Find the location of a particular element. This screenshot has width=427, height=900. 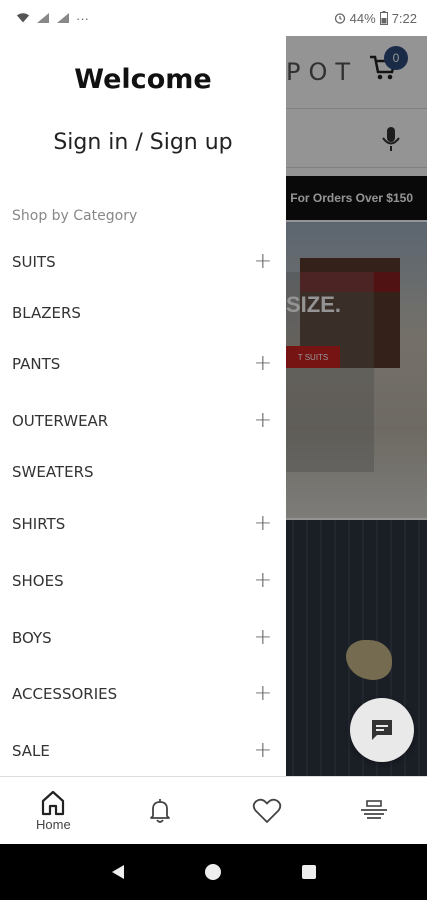

category-label: PANTS is located at coordinates (36, 364).